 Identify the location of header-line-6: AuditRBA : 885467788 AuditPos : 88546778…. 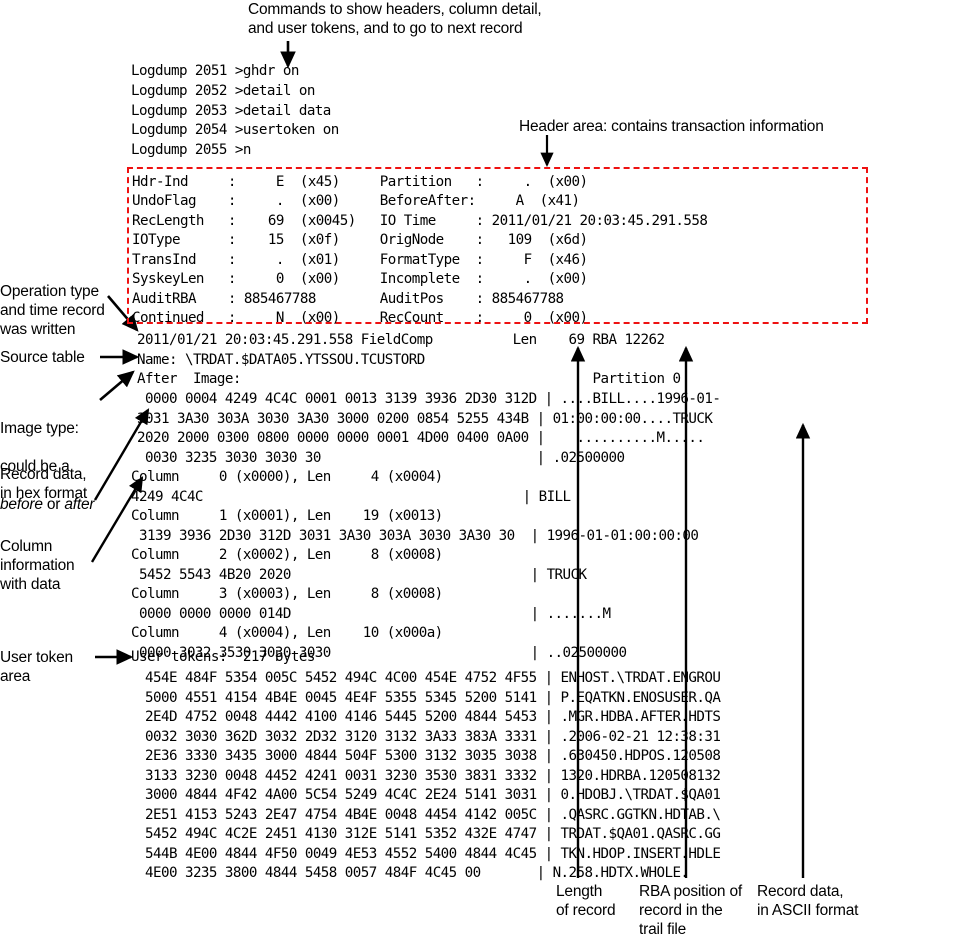
(348, 299).